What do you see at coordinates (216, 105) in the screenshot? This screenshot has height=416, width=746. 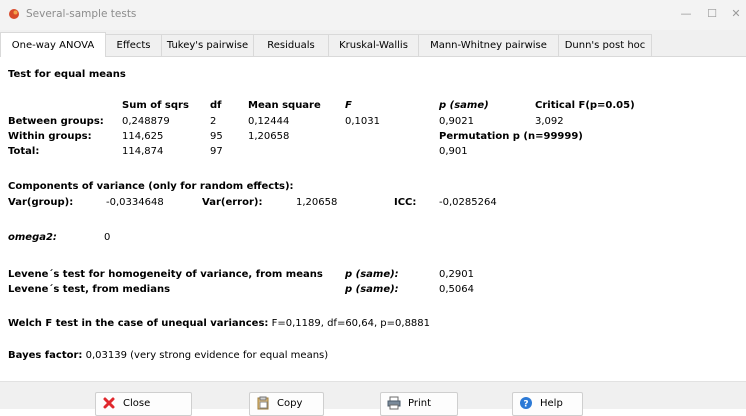 I see `header-df: df` at bounding box center [216, 105].